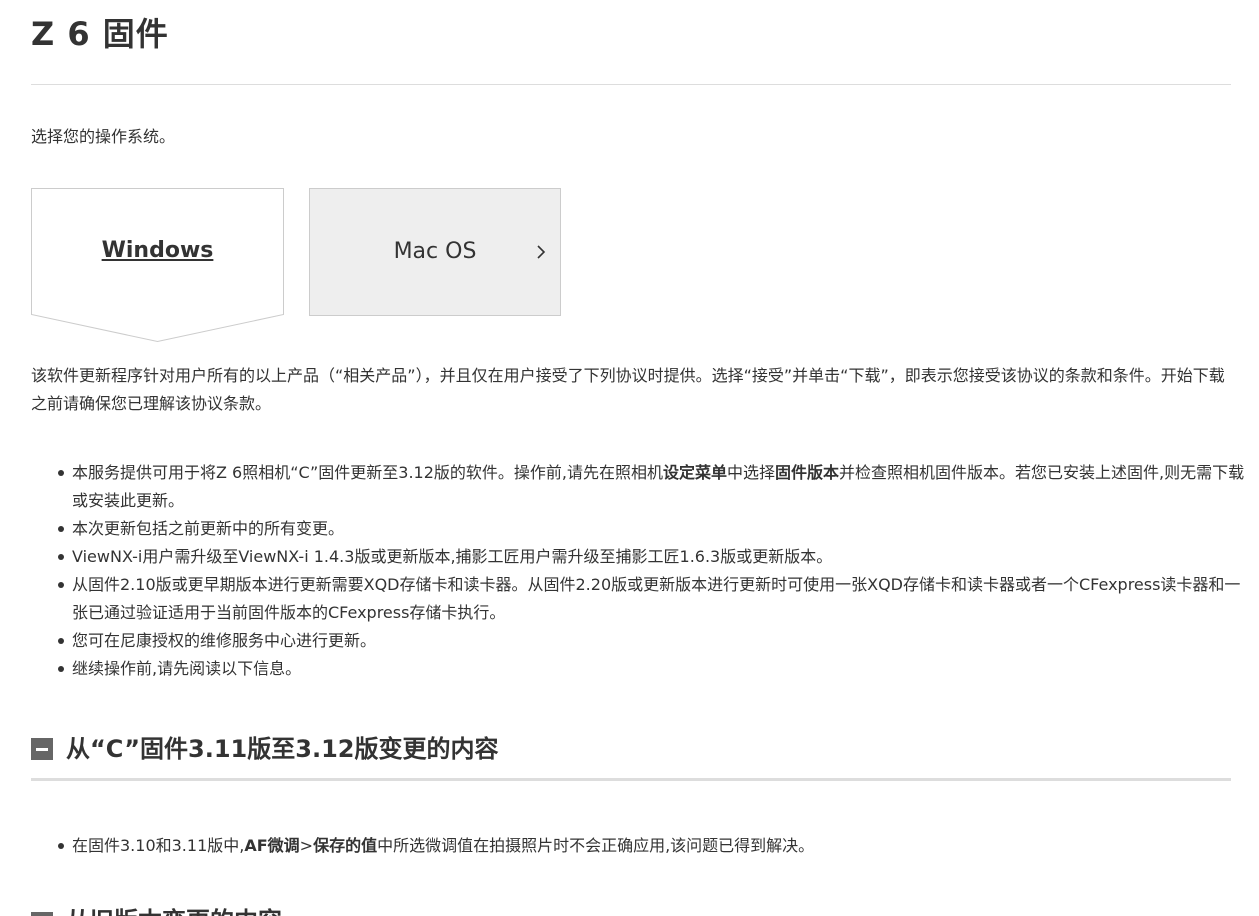  I want to click on page-title: Z 6 固件, so click(100, 34).